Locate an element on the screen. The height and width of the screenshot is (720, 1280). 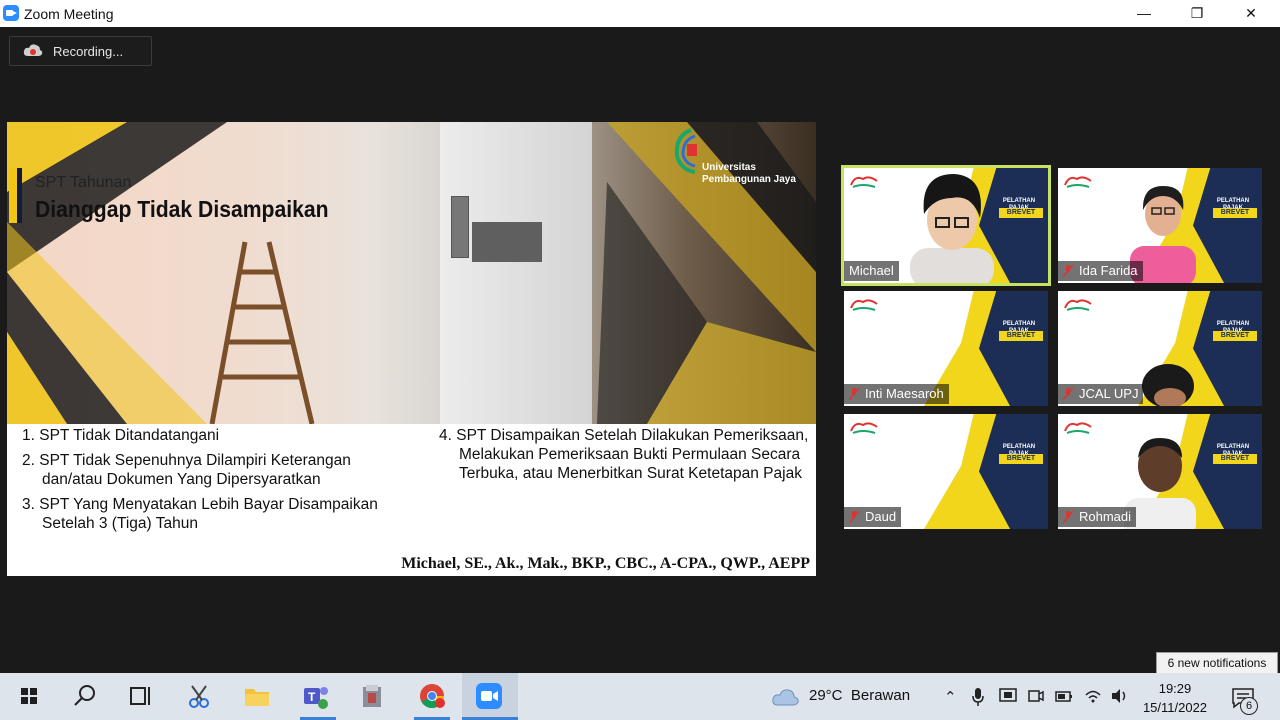
participant-name-label: Ida Farida is located at coordinates (1100, 271).